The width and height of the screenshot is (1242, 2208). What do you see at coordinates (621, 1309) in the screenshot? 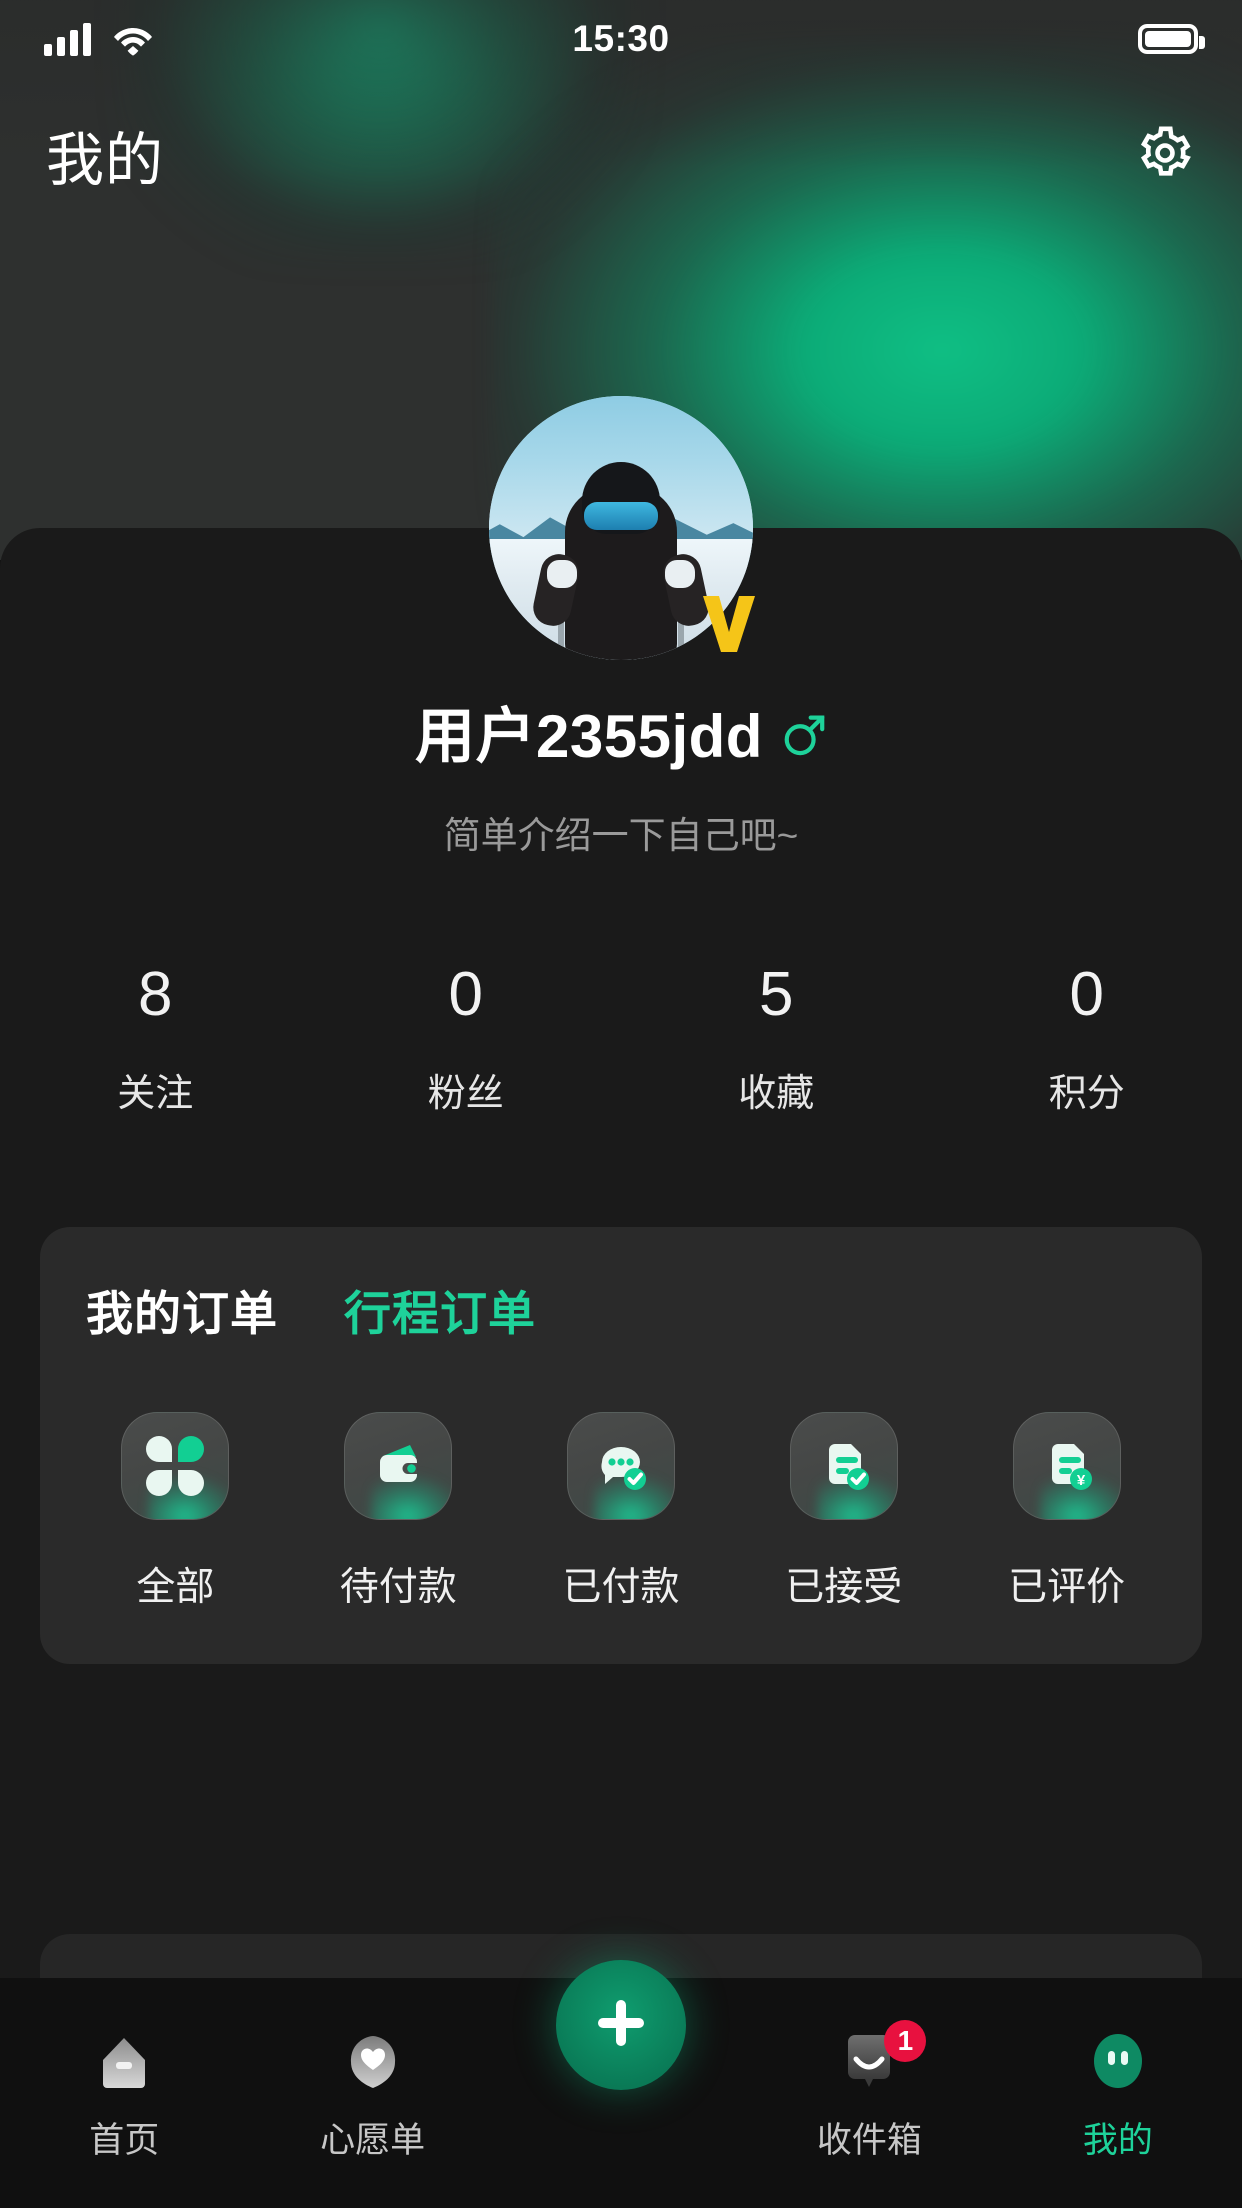
I see `orders-card-tabs: 我的订单 行程订单` at bounding box center [621, 1309].